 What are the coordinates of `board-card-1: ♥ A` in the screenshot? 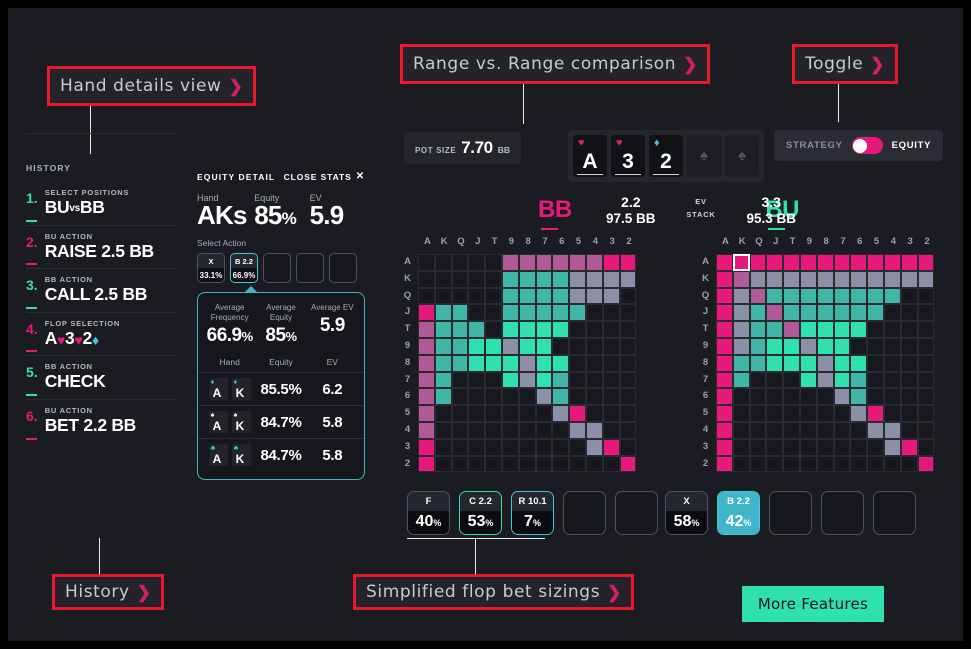 It's located at (590, 156).